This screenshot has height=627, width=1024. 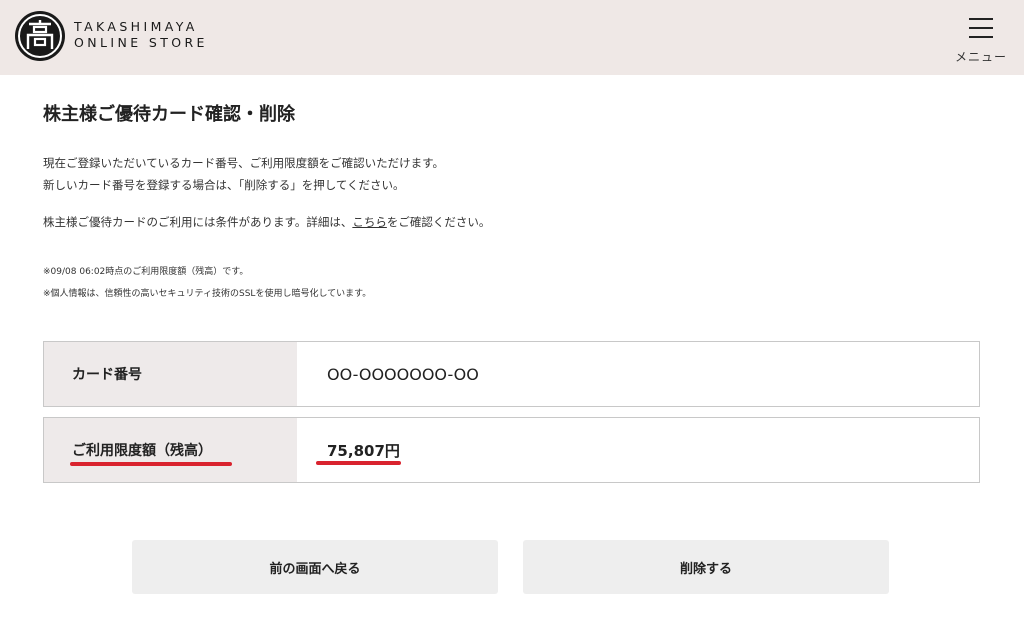 I want to click on conditions-text: 株主様ご優待カードのご利用には条件があります。詳細は、こちらをご確認ください。, so click(x=266, y=222).